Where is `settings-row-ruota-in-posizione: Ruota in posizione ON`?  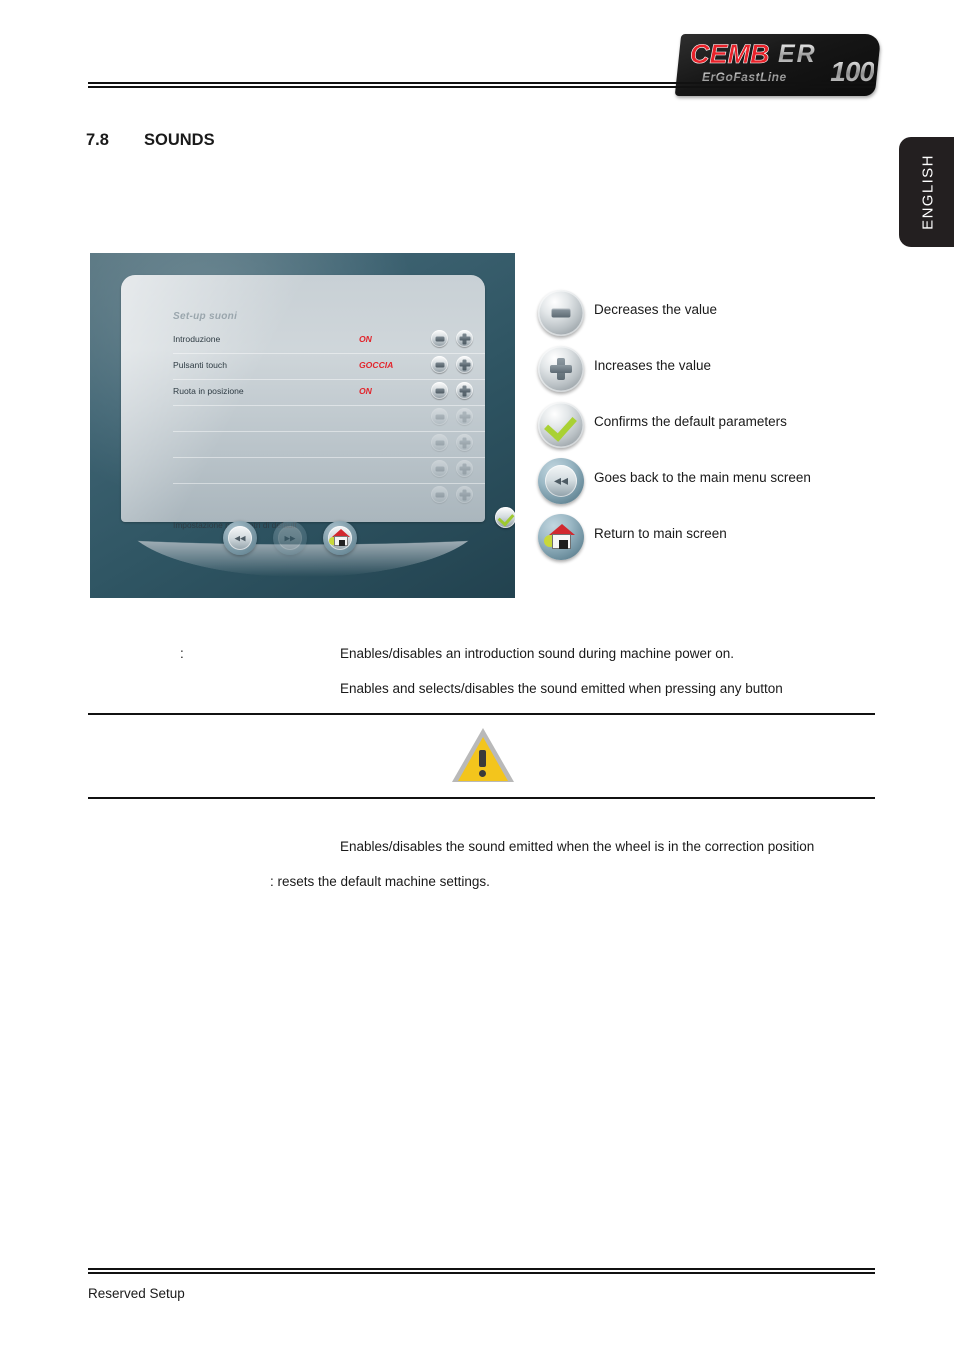 settings-row-ruota-in-posizione: Ruota in posizione ON is located at coordinates (329, 393).